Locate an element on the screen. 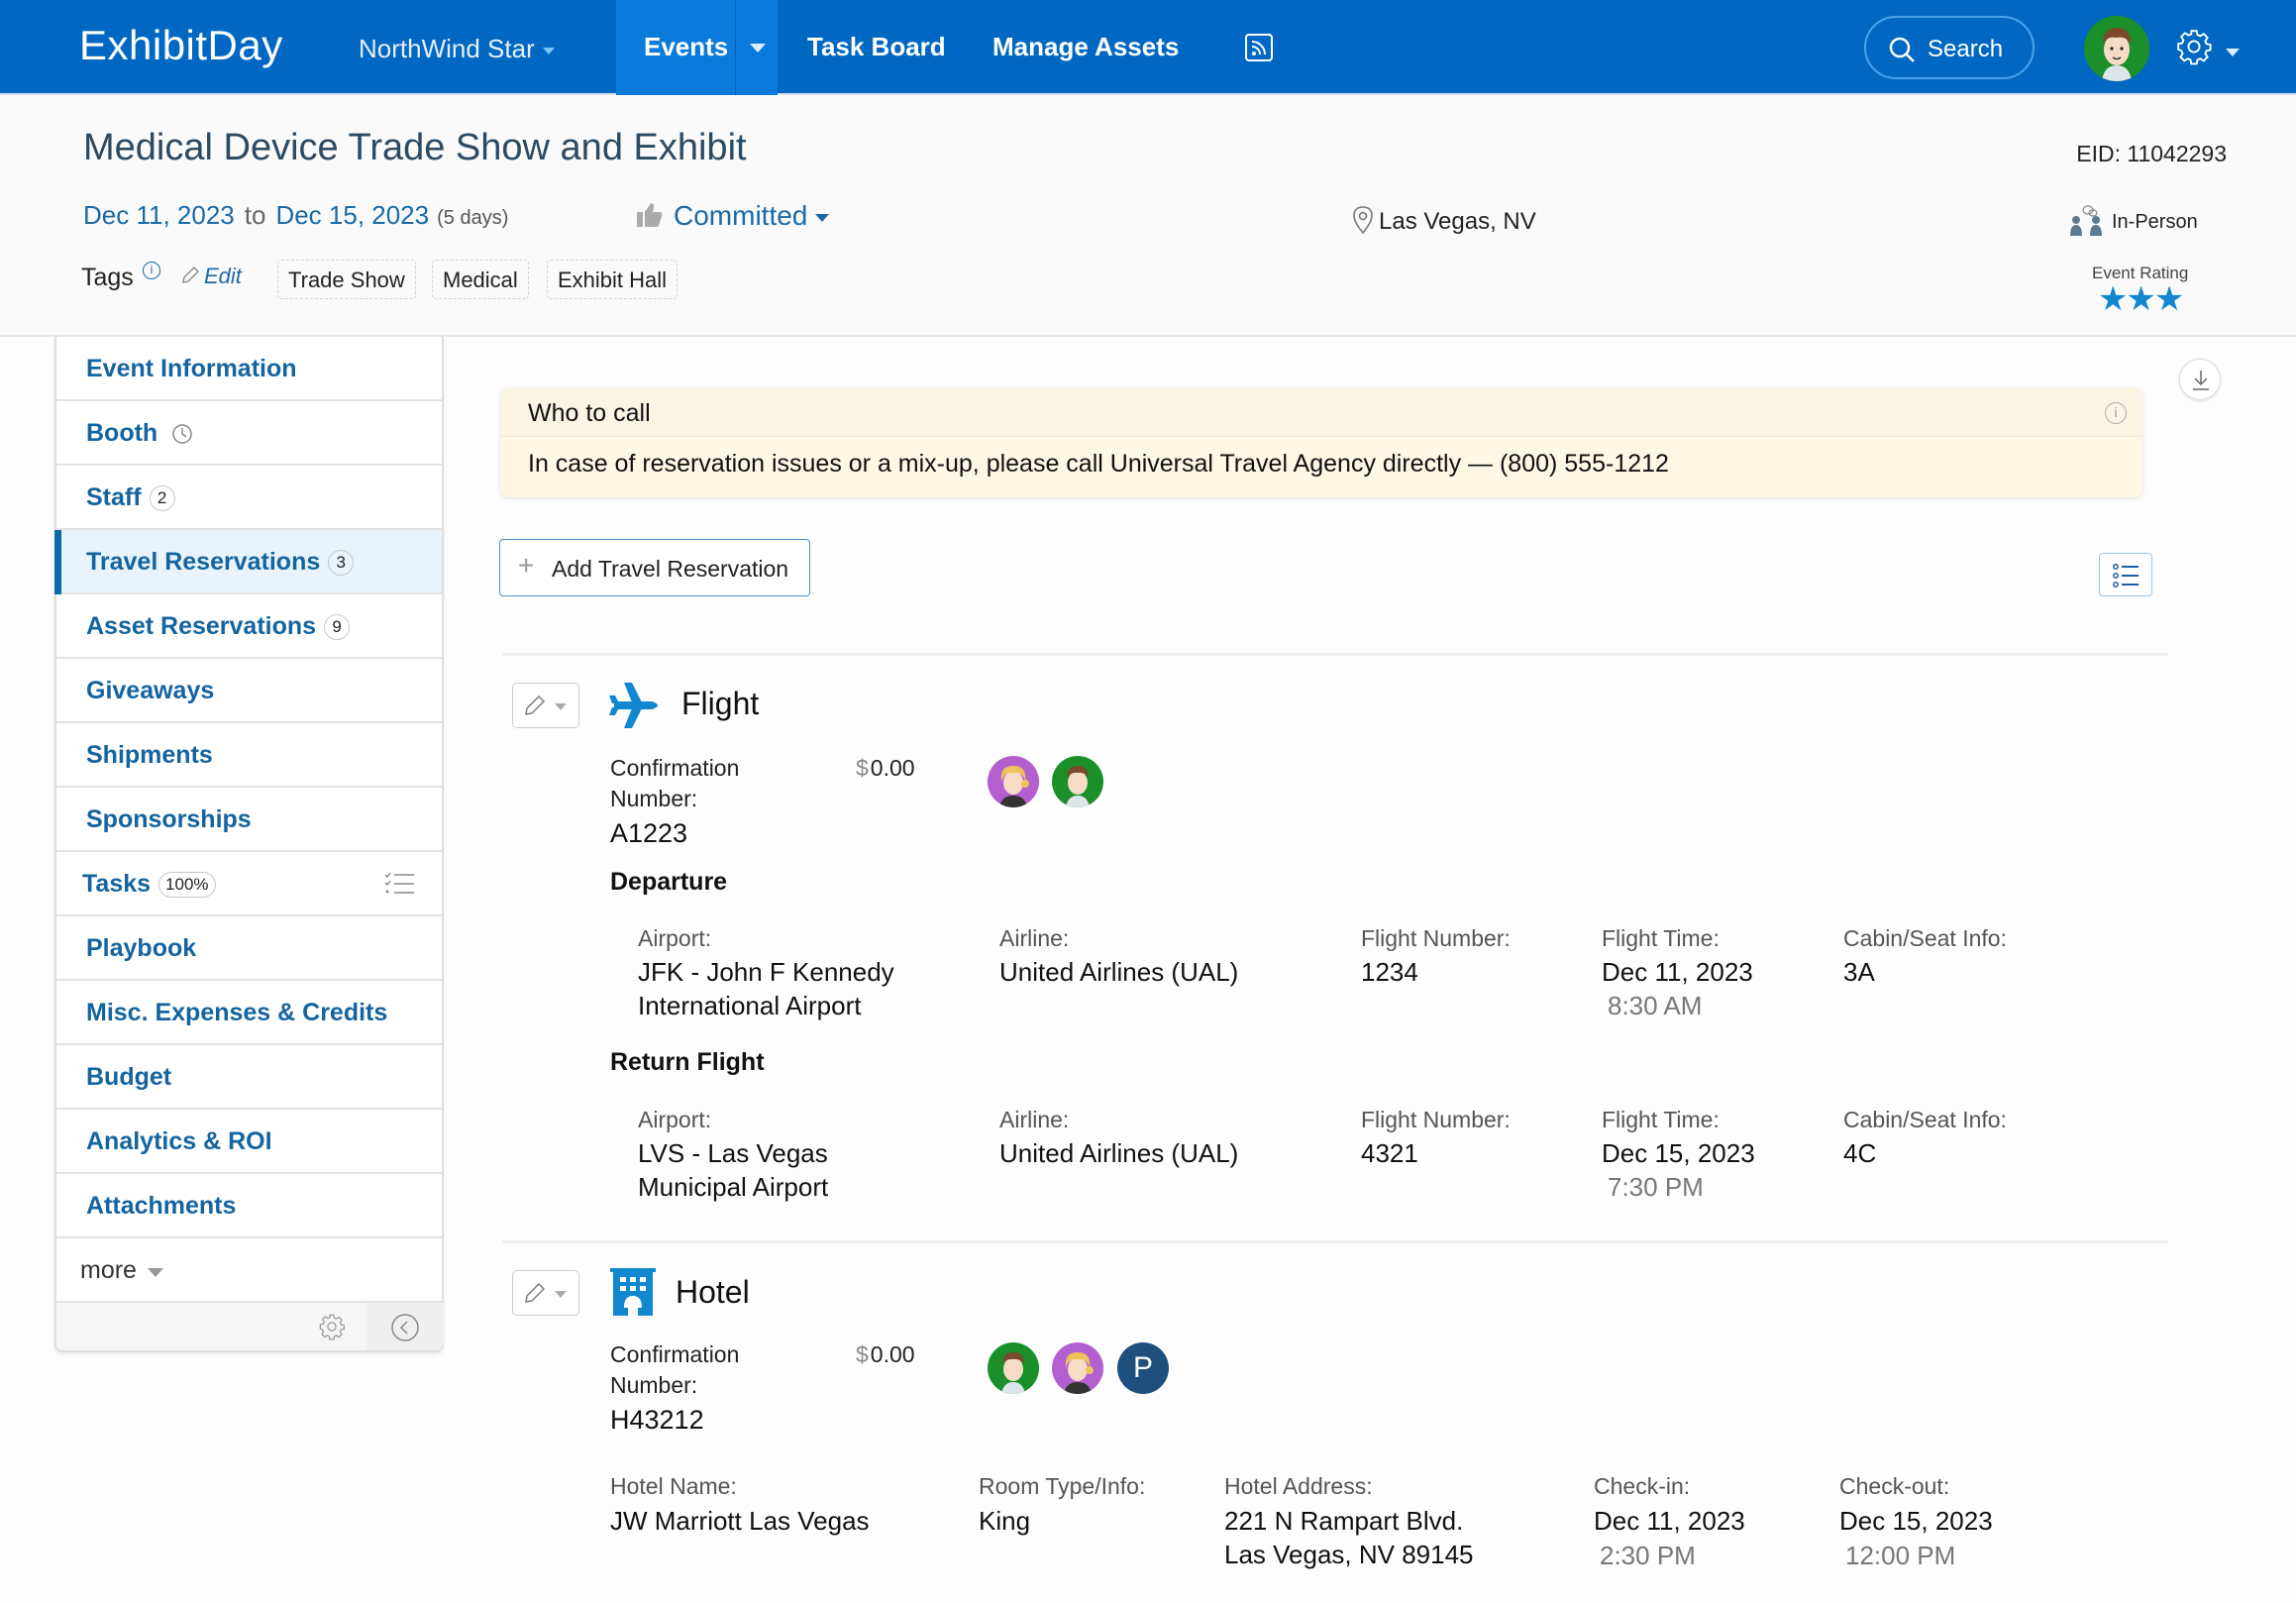  end-date: Dec 15, 2023 is located at coordinates (352, 215).